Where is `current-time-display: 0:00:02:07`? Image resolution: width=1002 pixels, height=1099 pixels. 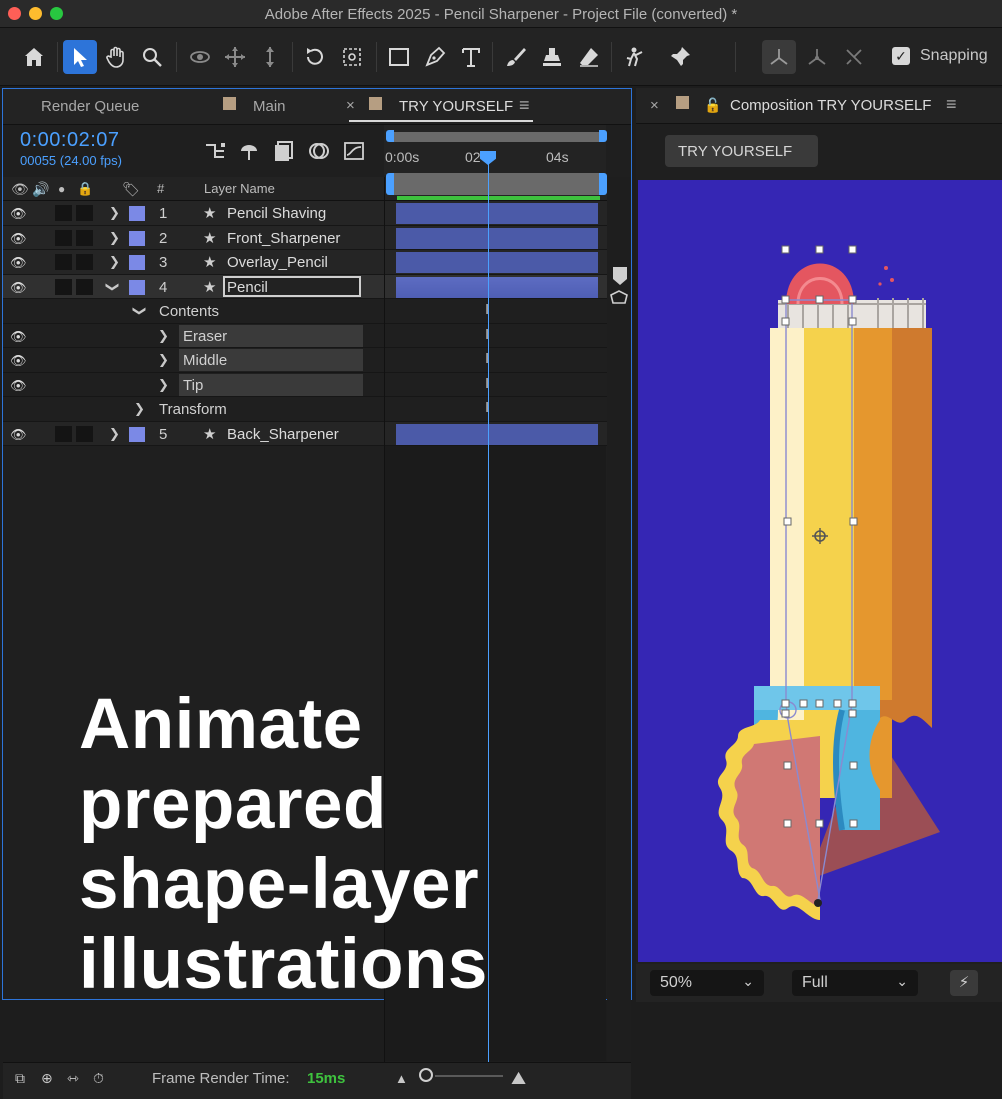
current-time-display: 0:00:02:07 is located at coordinates (70, 140).